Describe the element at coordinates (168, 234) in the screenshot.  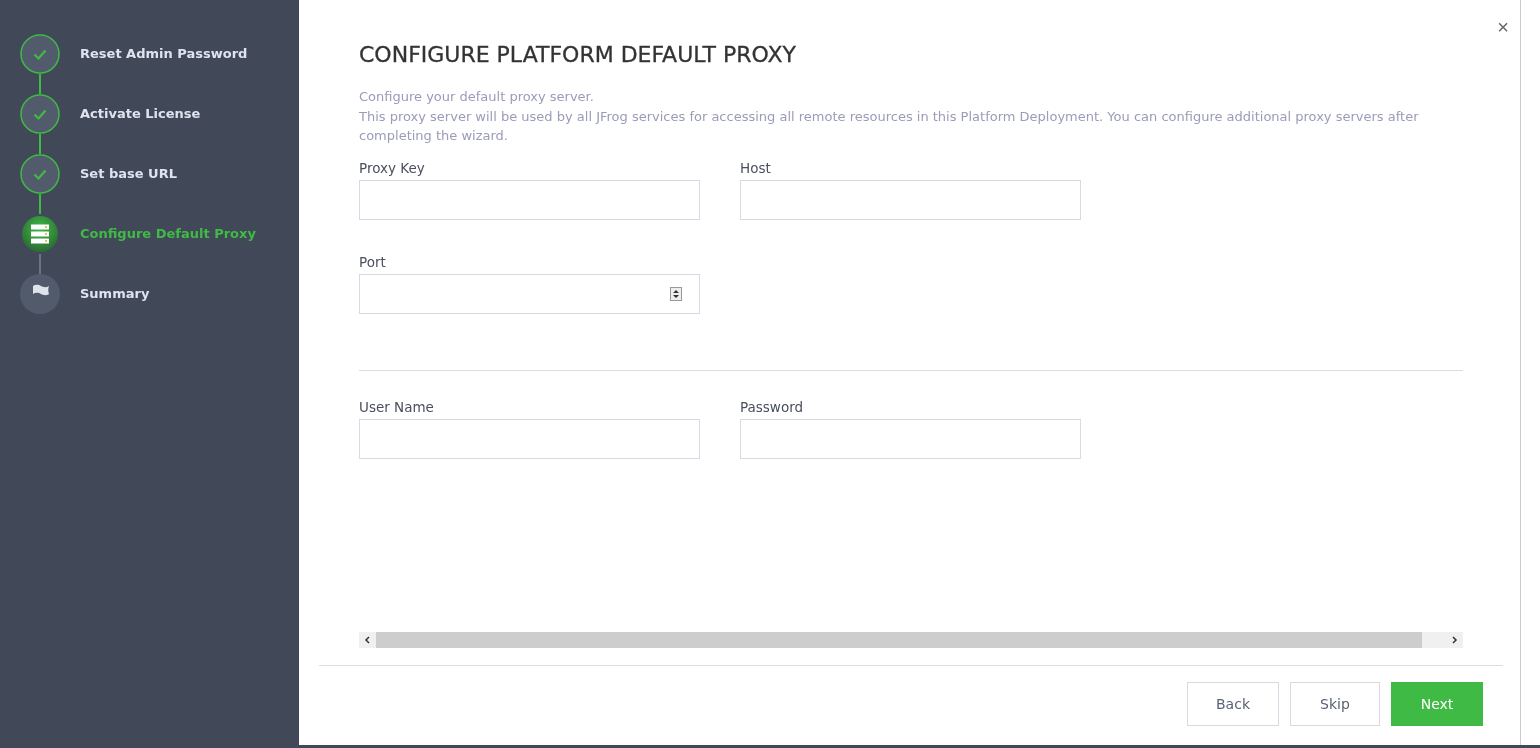
I see `step-label: Configure Default Proxy` at that location.